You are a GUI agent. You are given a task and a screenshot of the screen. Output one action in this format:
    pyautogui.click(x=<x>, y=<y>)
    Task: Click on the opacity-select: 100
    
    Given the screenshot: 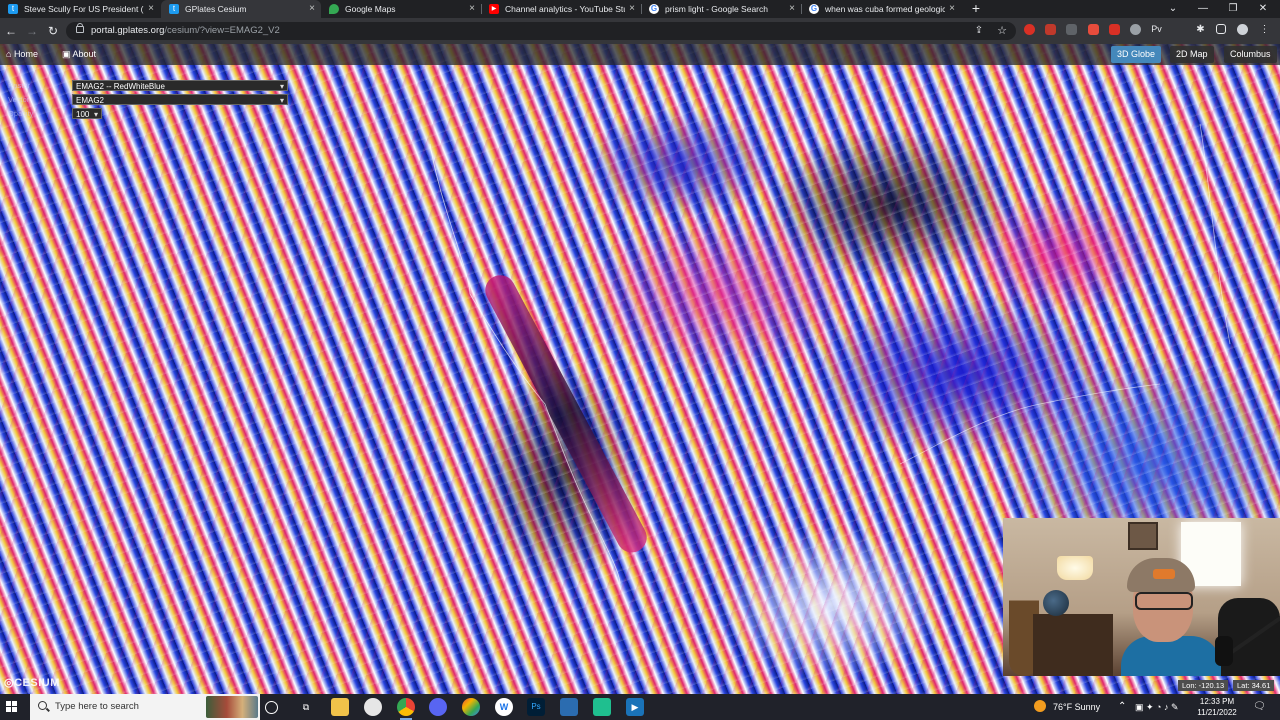 What is the action you would take?
    pyautogui.click(x=87, y=114)
    